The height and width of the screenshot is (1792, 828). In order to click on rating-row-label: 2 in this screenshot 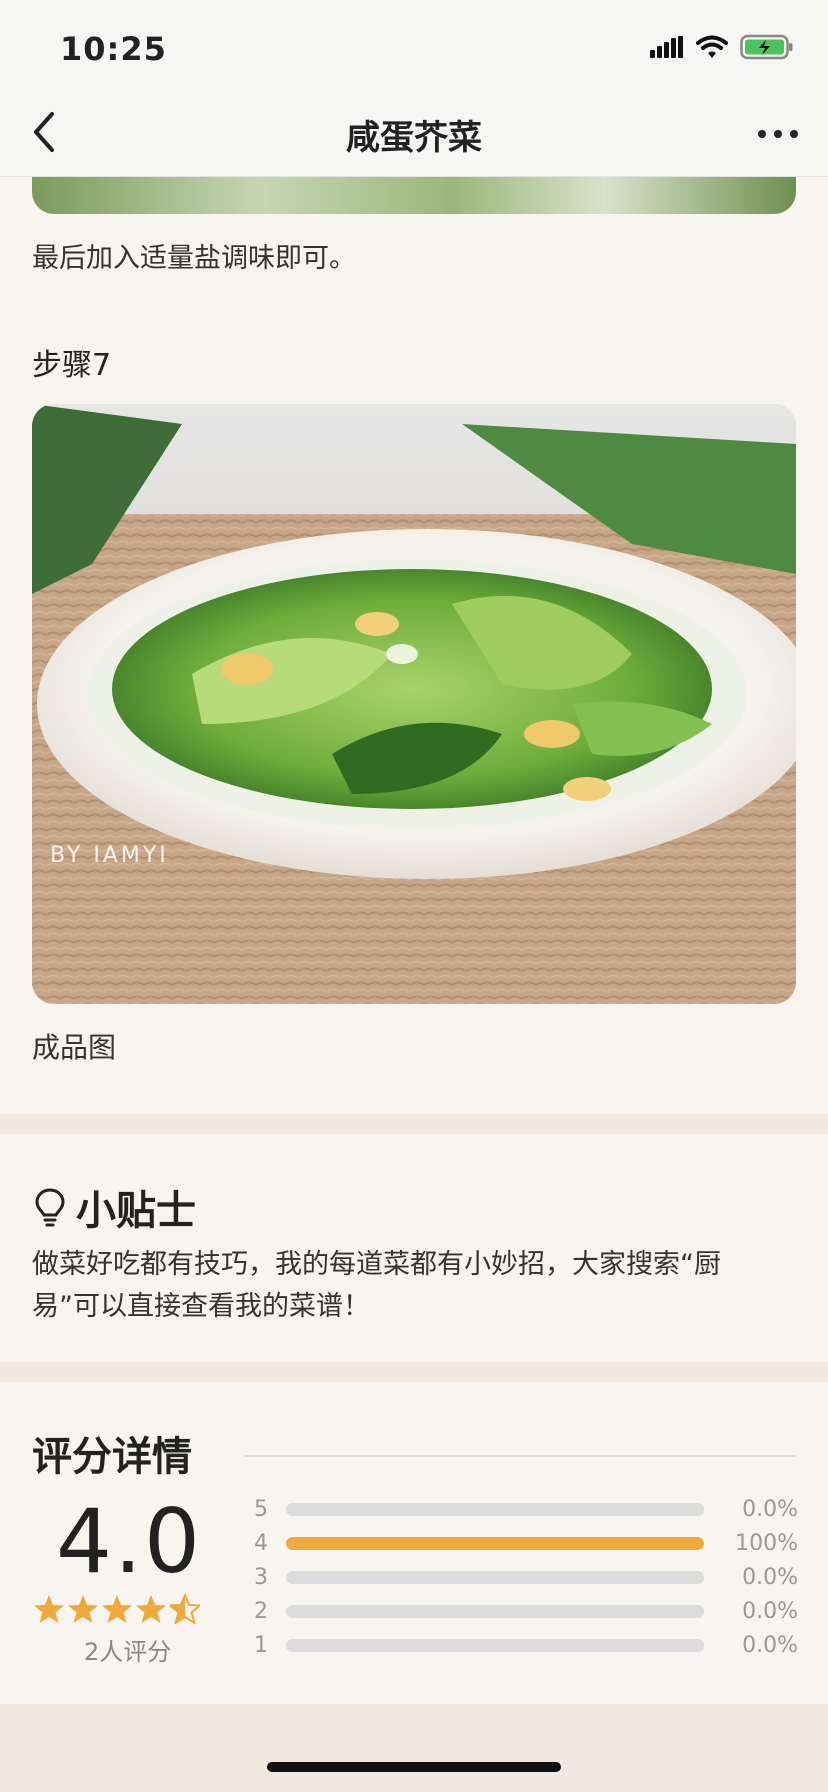, I will do `click(261, 1611)`.